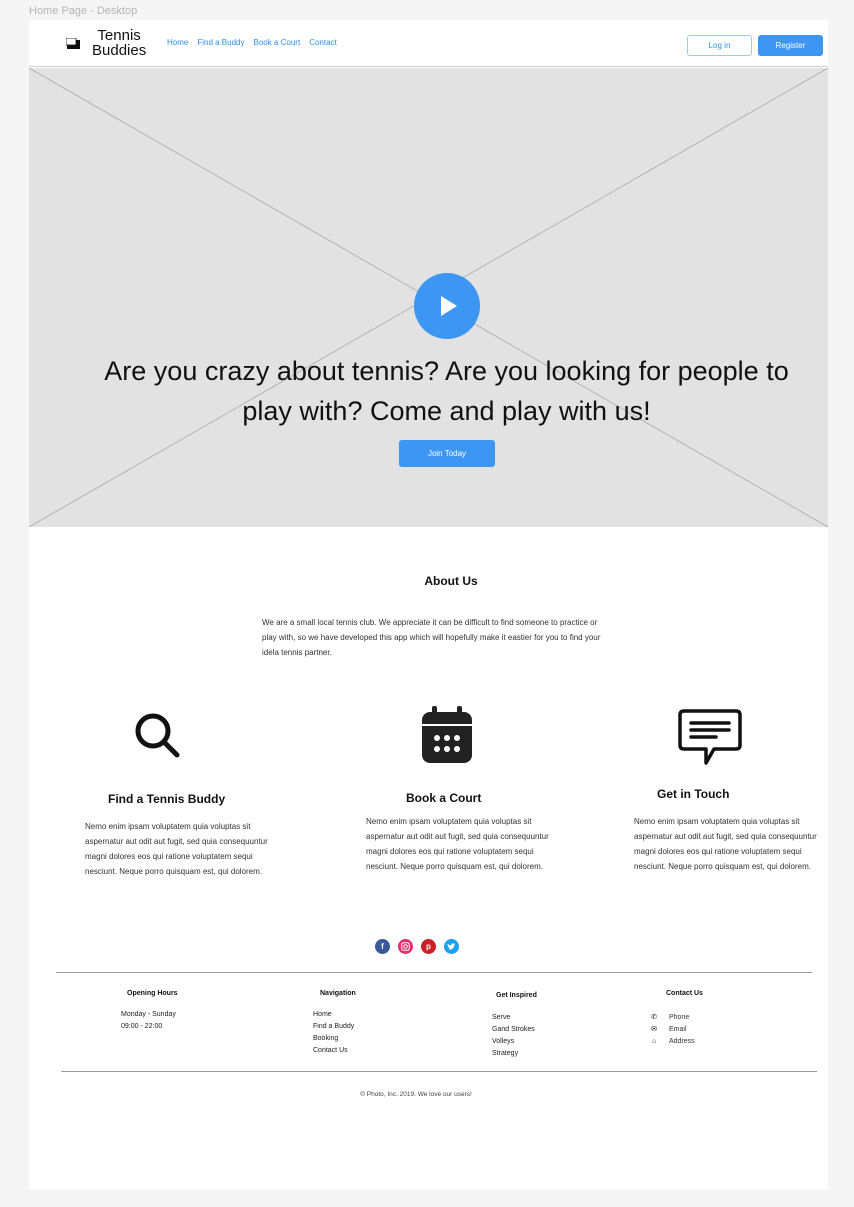  What do you see at coordinates (682, 1041) in the screenshot?
I see `contact-address-label: Address` at bounding box center [682, 1041].